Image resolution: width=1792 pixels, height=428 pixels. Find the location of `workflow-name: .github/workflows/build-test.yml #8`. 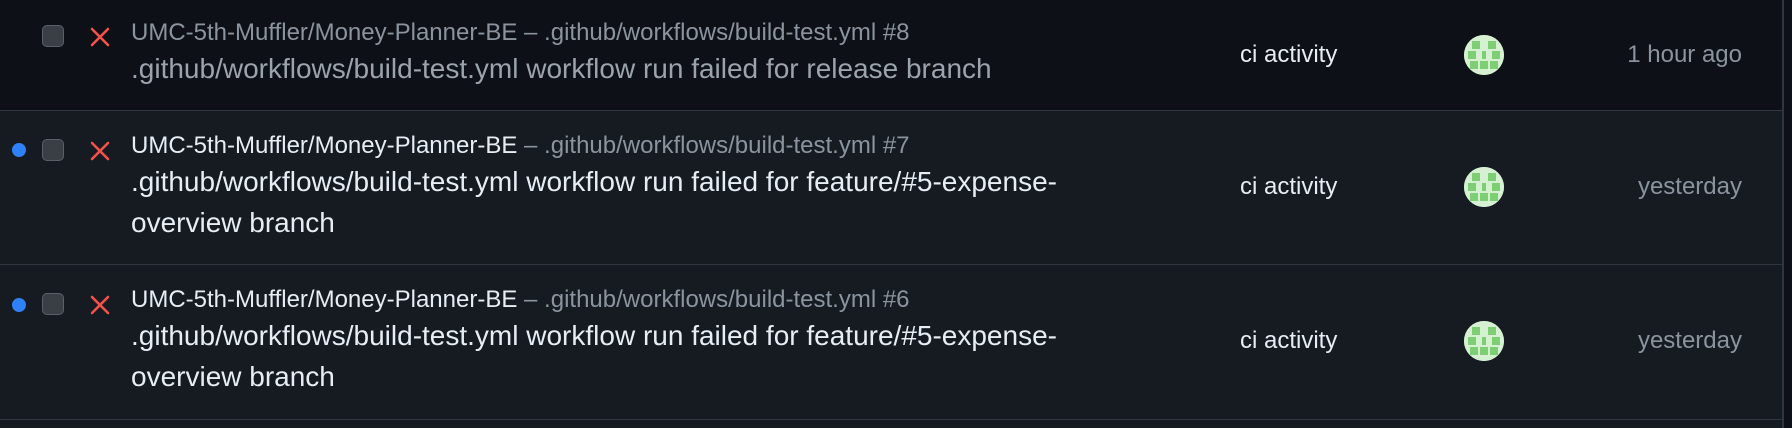

workflow-name: .github/workflows/build-test.yml #8 is located at coordinates (727, 32).